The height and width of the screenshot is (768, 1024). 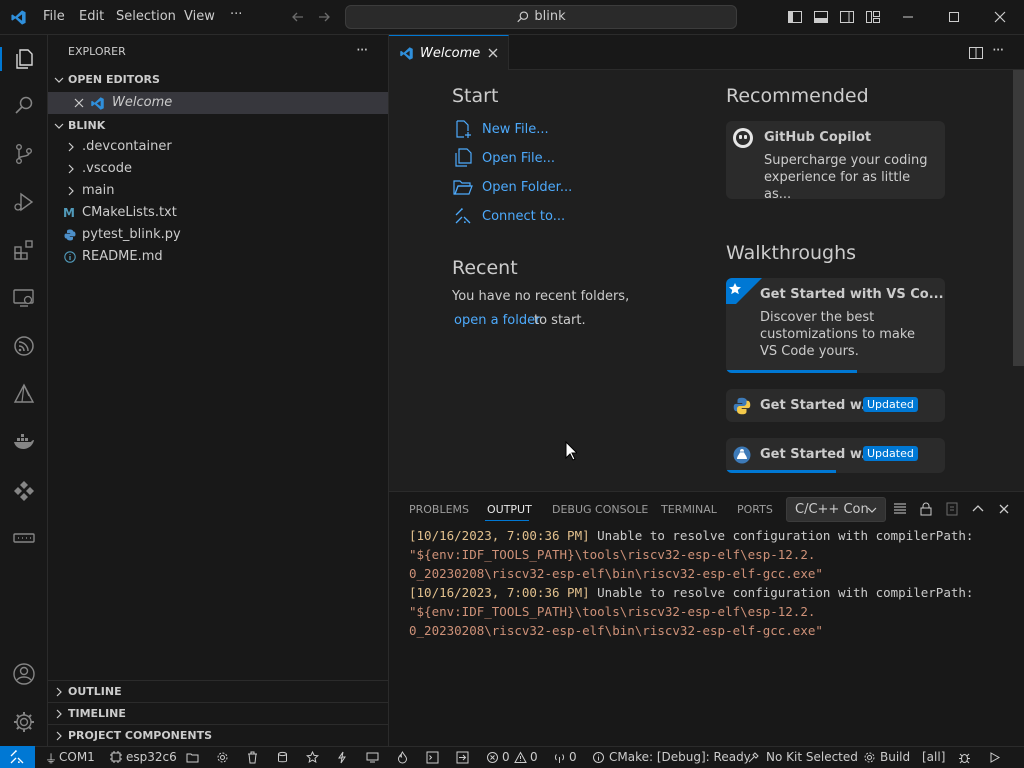 What do you see at coordinates (24, 298) in the screenshot?
I see `remote-explorer-icon` at bounding box center [24, 298].